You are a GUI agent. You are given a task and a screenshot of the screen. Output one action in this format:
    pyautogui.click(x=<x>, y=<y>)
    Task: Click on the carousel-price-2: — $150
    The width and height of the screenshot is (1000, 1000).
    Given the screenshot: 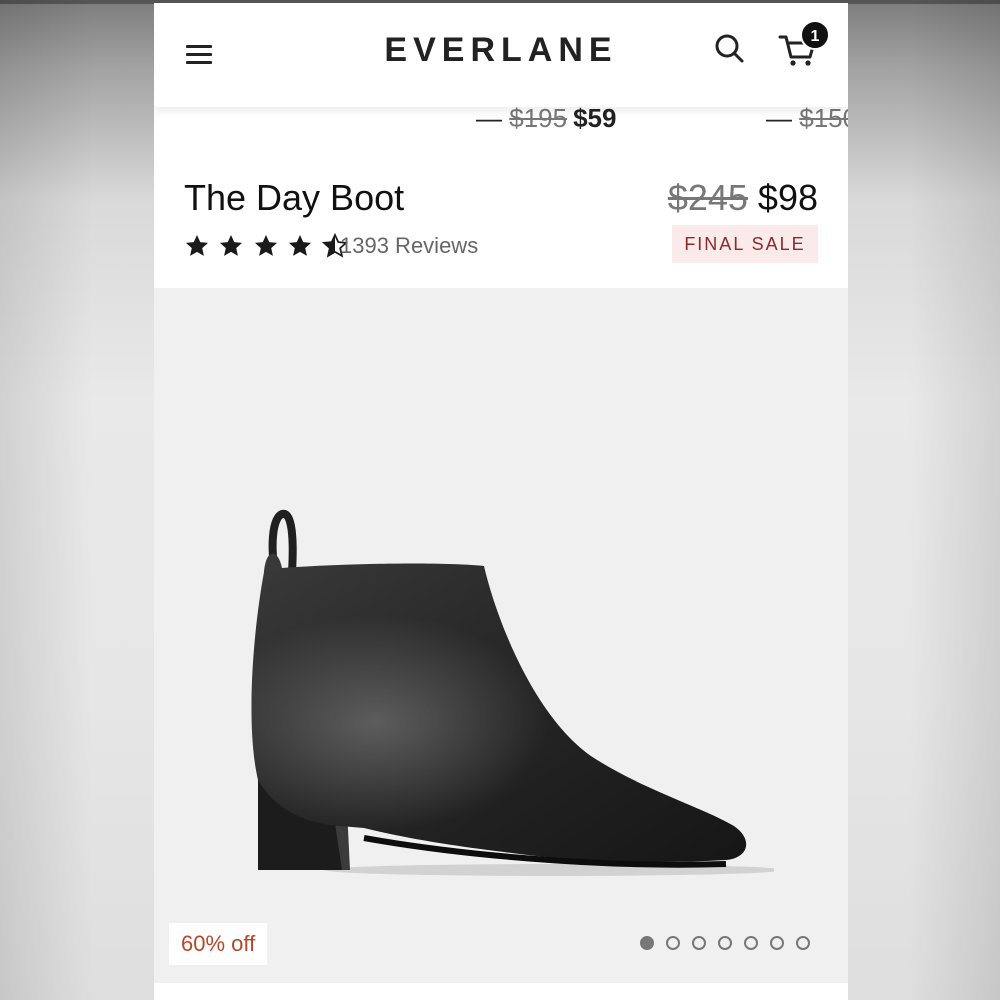 What is the action you would take?
    pyautogui.click(x=807, y=118)
    